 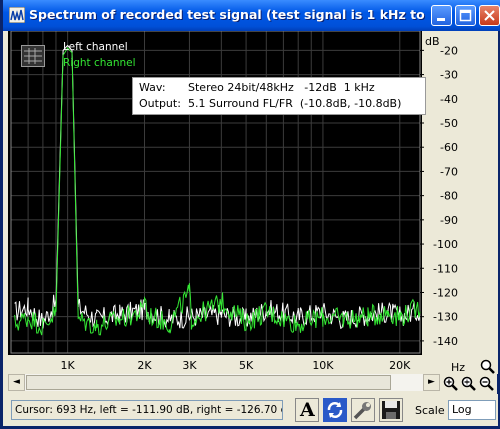 What do you see at coordinates (449, 171) in the screenshot?
I see `y-tick-label: -70` at bounding box center [449, 171].